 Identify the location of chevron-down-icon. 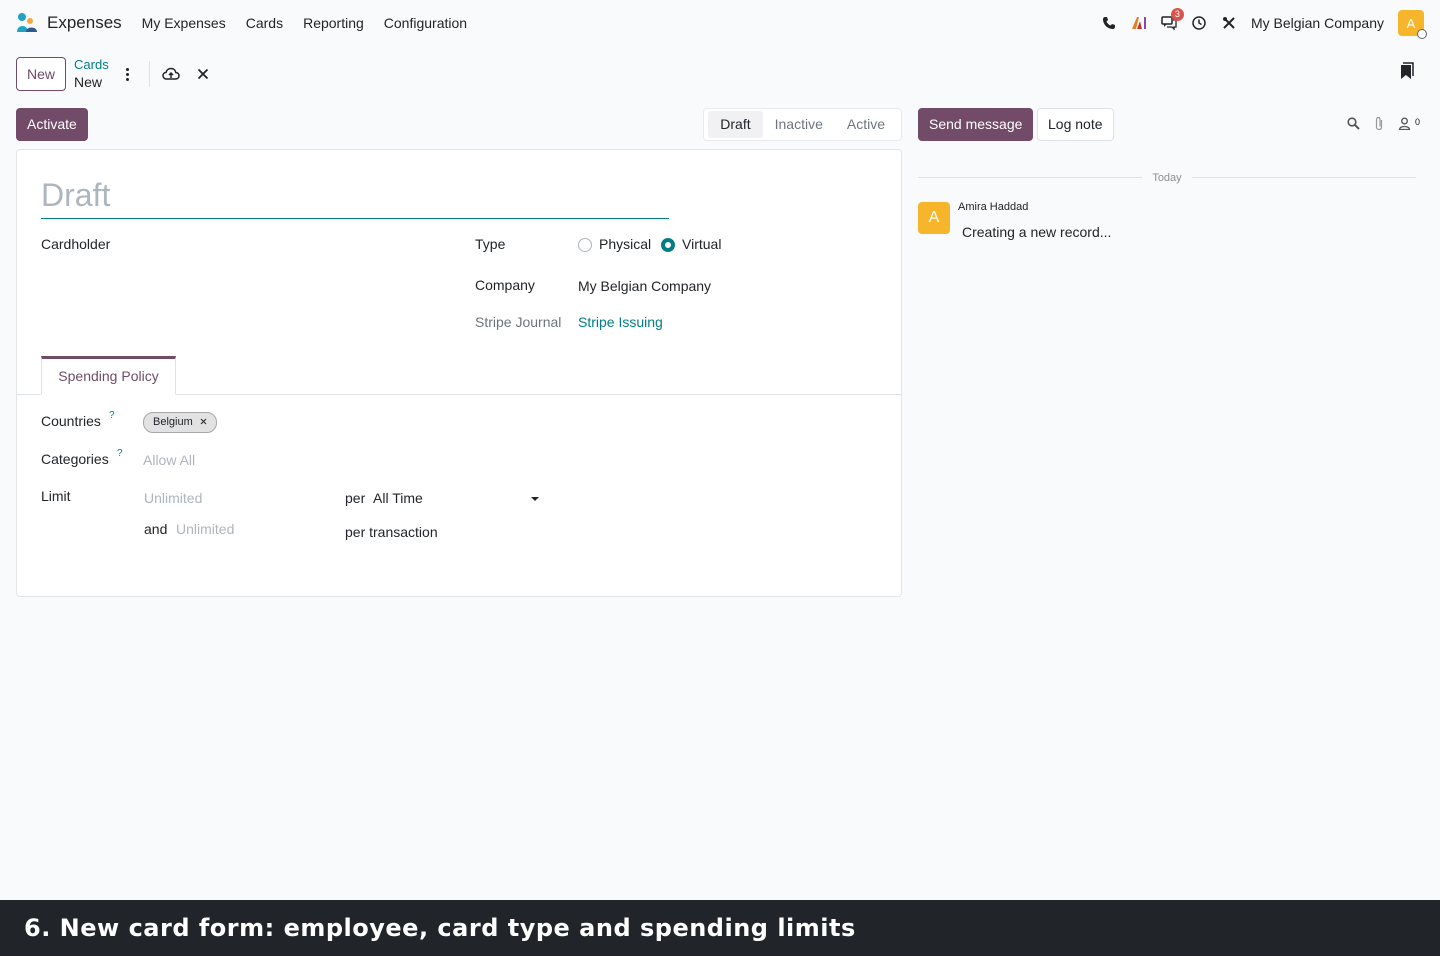
(535, 499).